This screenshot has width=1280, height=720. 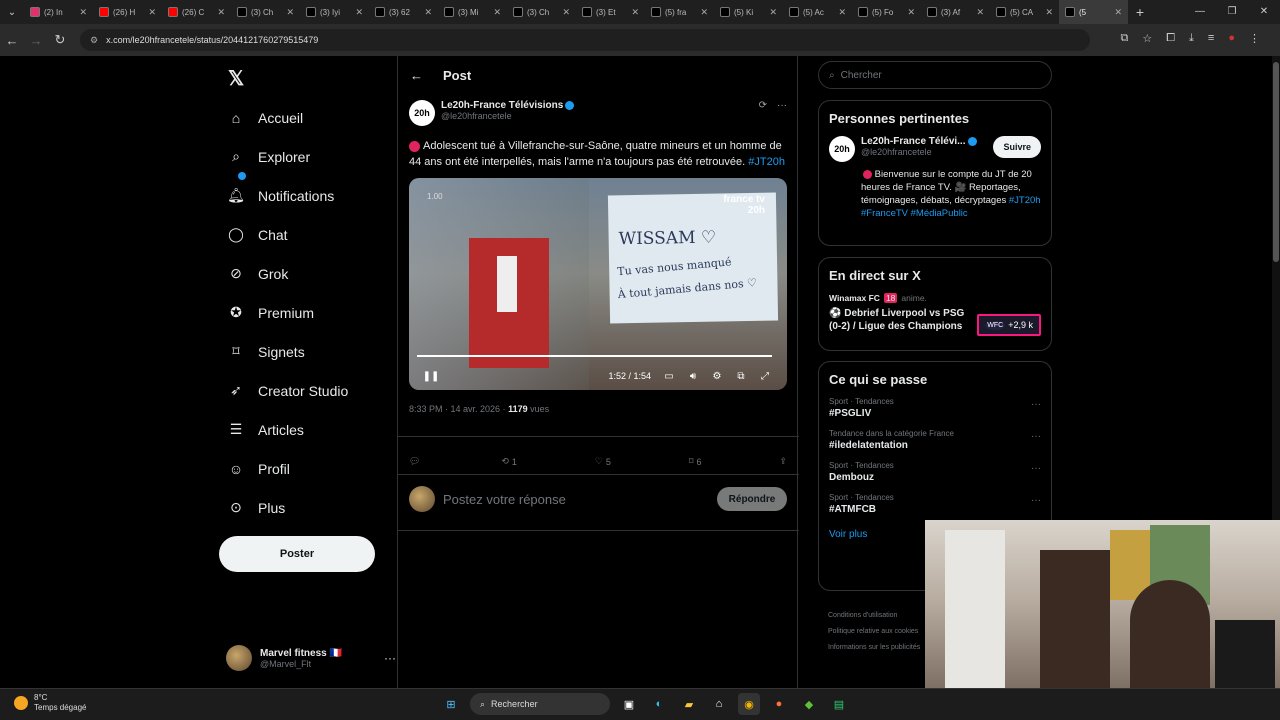 I want to click on profile-icon: ●, so click(x=1231, y=38).